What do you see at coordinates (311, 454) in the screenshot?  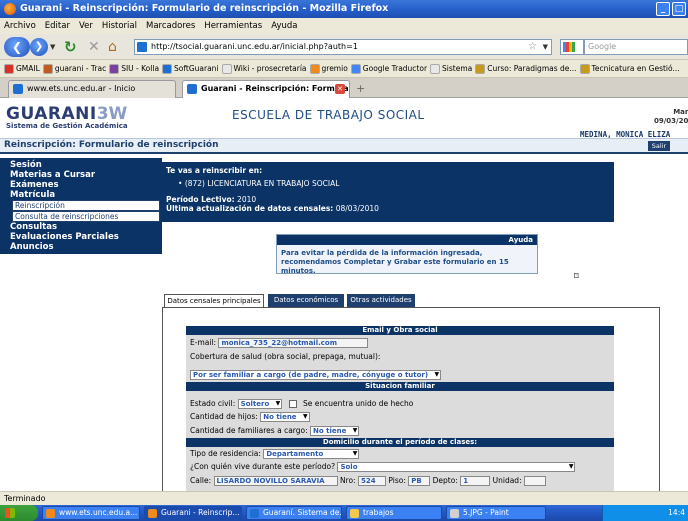 I see `residencia-select: Departamento` at bounding box center [311, 454].